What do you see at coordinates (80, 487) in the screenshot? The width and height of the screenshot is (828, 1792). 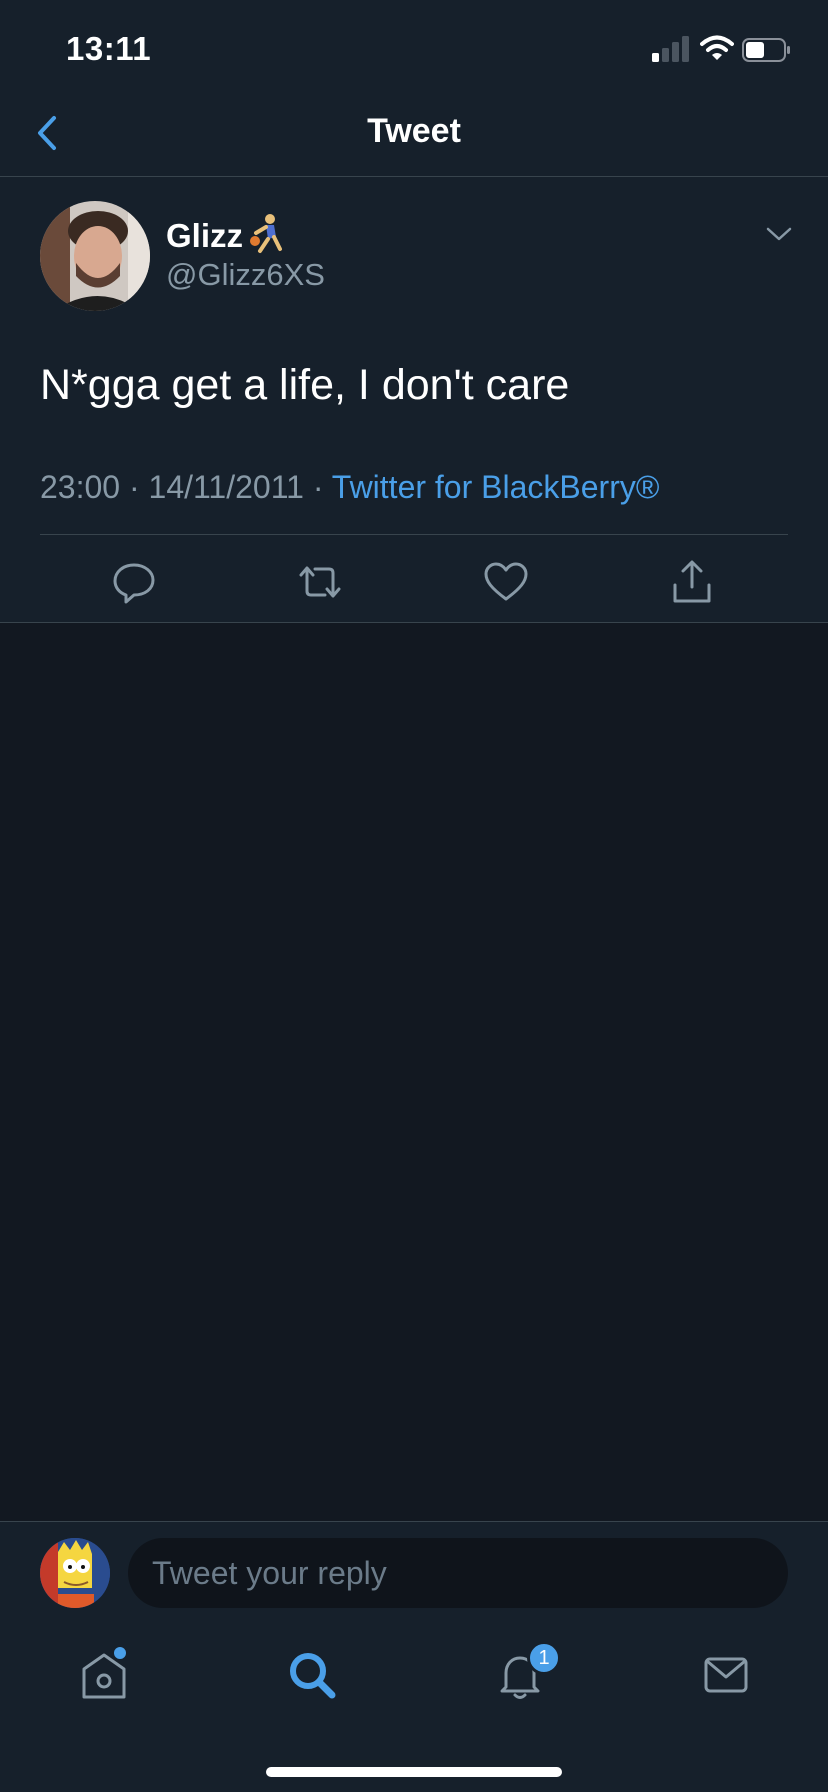 I see `tweet-time: 23:00` at bounding box center [80, 487].